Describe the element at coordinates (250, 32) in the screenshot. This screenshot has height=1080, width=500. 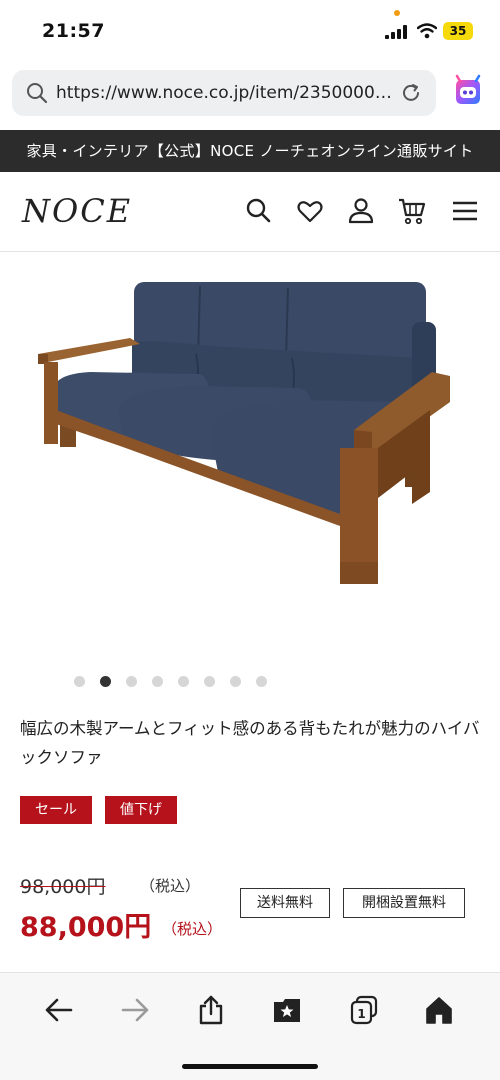
I see `status-bar: 21:57 35` at that location.